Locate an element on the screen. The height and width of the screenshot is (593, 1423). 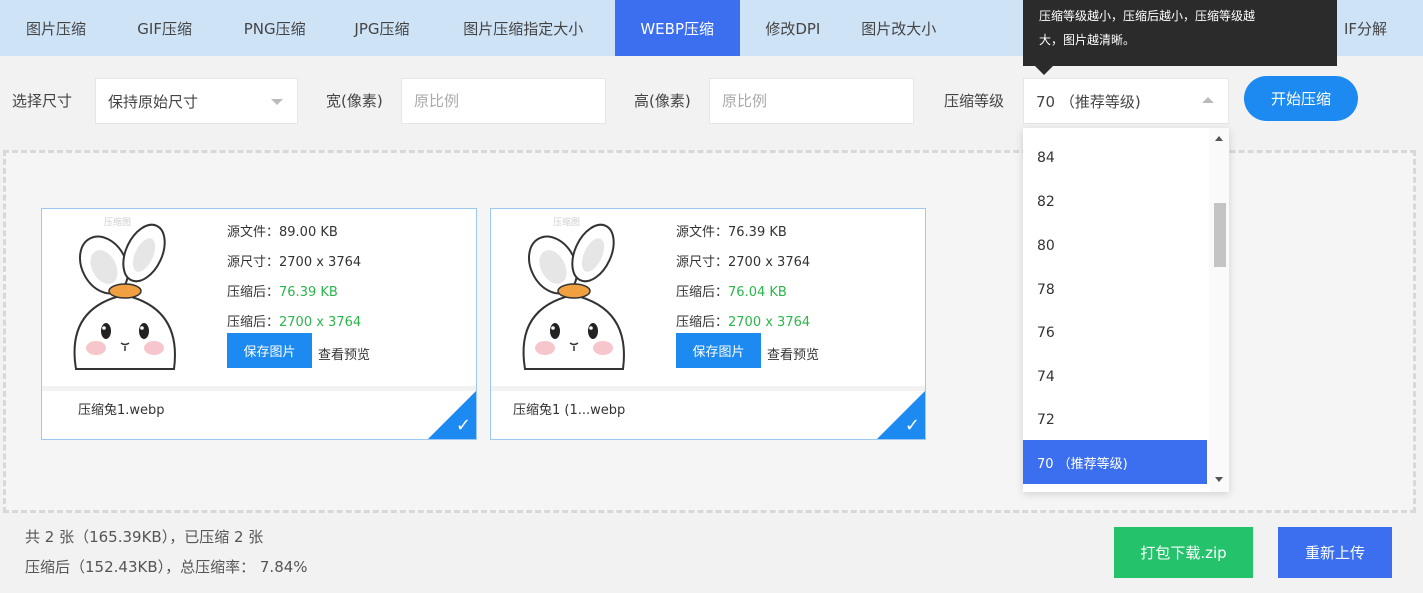
compressed-size: 76.04 KB is located at coordinates (757, 292).